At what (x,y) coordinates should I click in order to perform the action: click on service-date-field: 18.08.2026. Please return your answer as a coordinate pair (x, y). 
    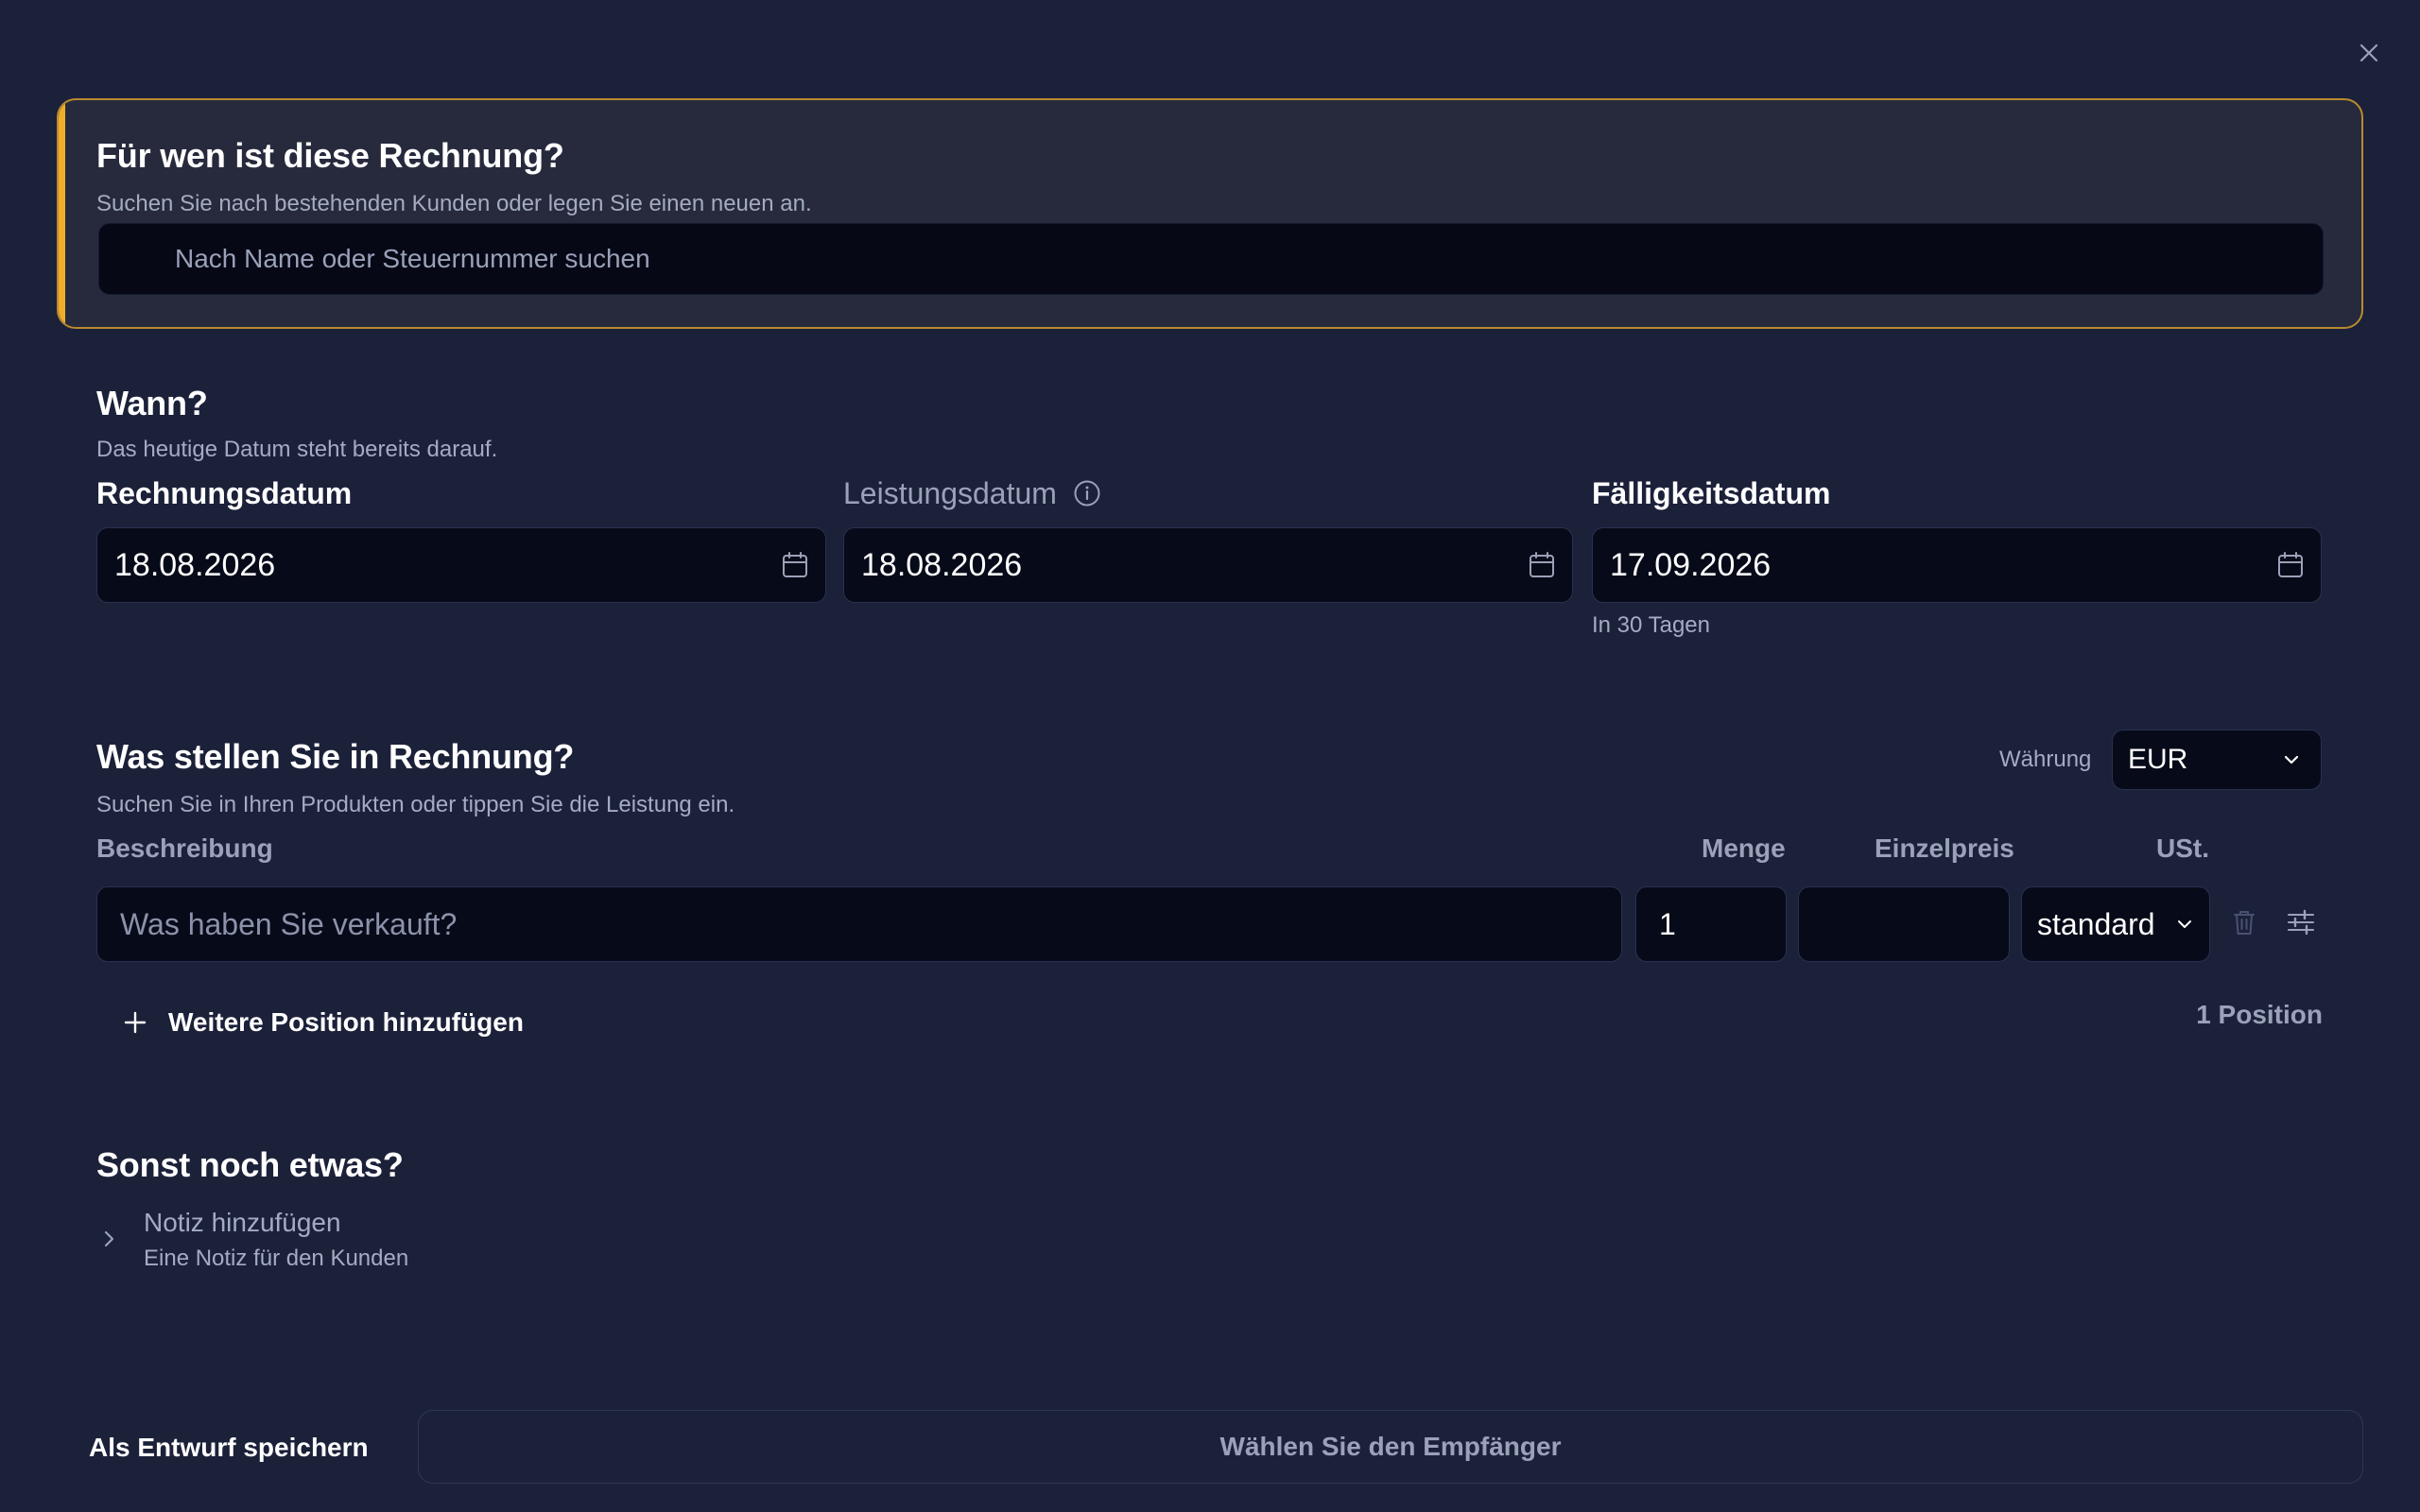
    Looking at the image, I should click on (1208, 565).